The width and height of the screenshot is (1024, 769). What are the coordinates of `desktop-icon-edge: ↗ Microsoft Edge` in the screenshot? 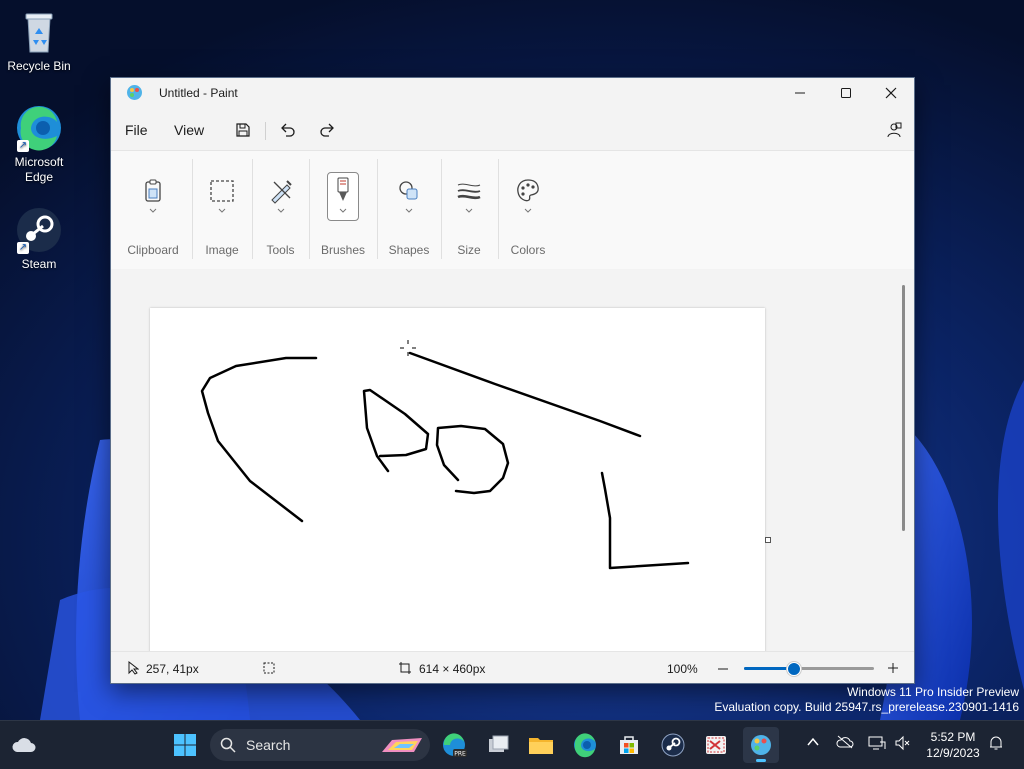 It's located at (39, 144).